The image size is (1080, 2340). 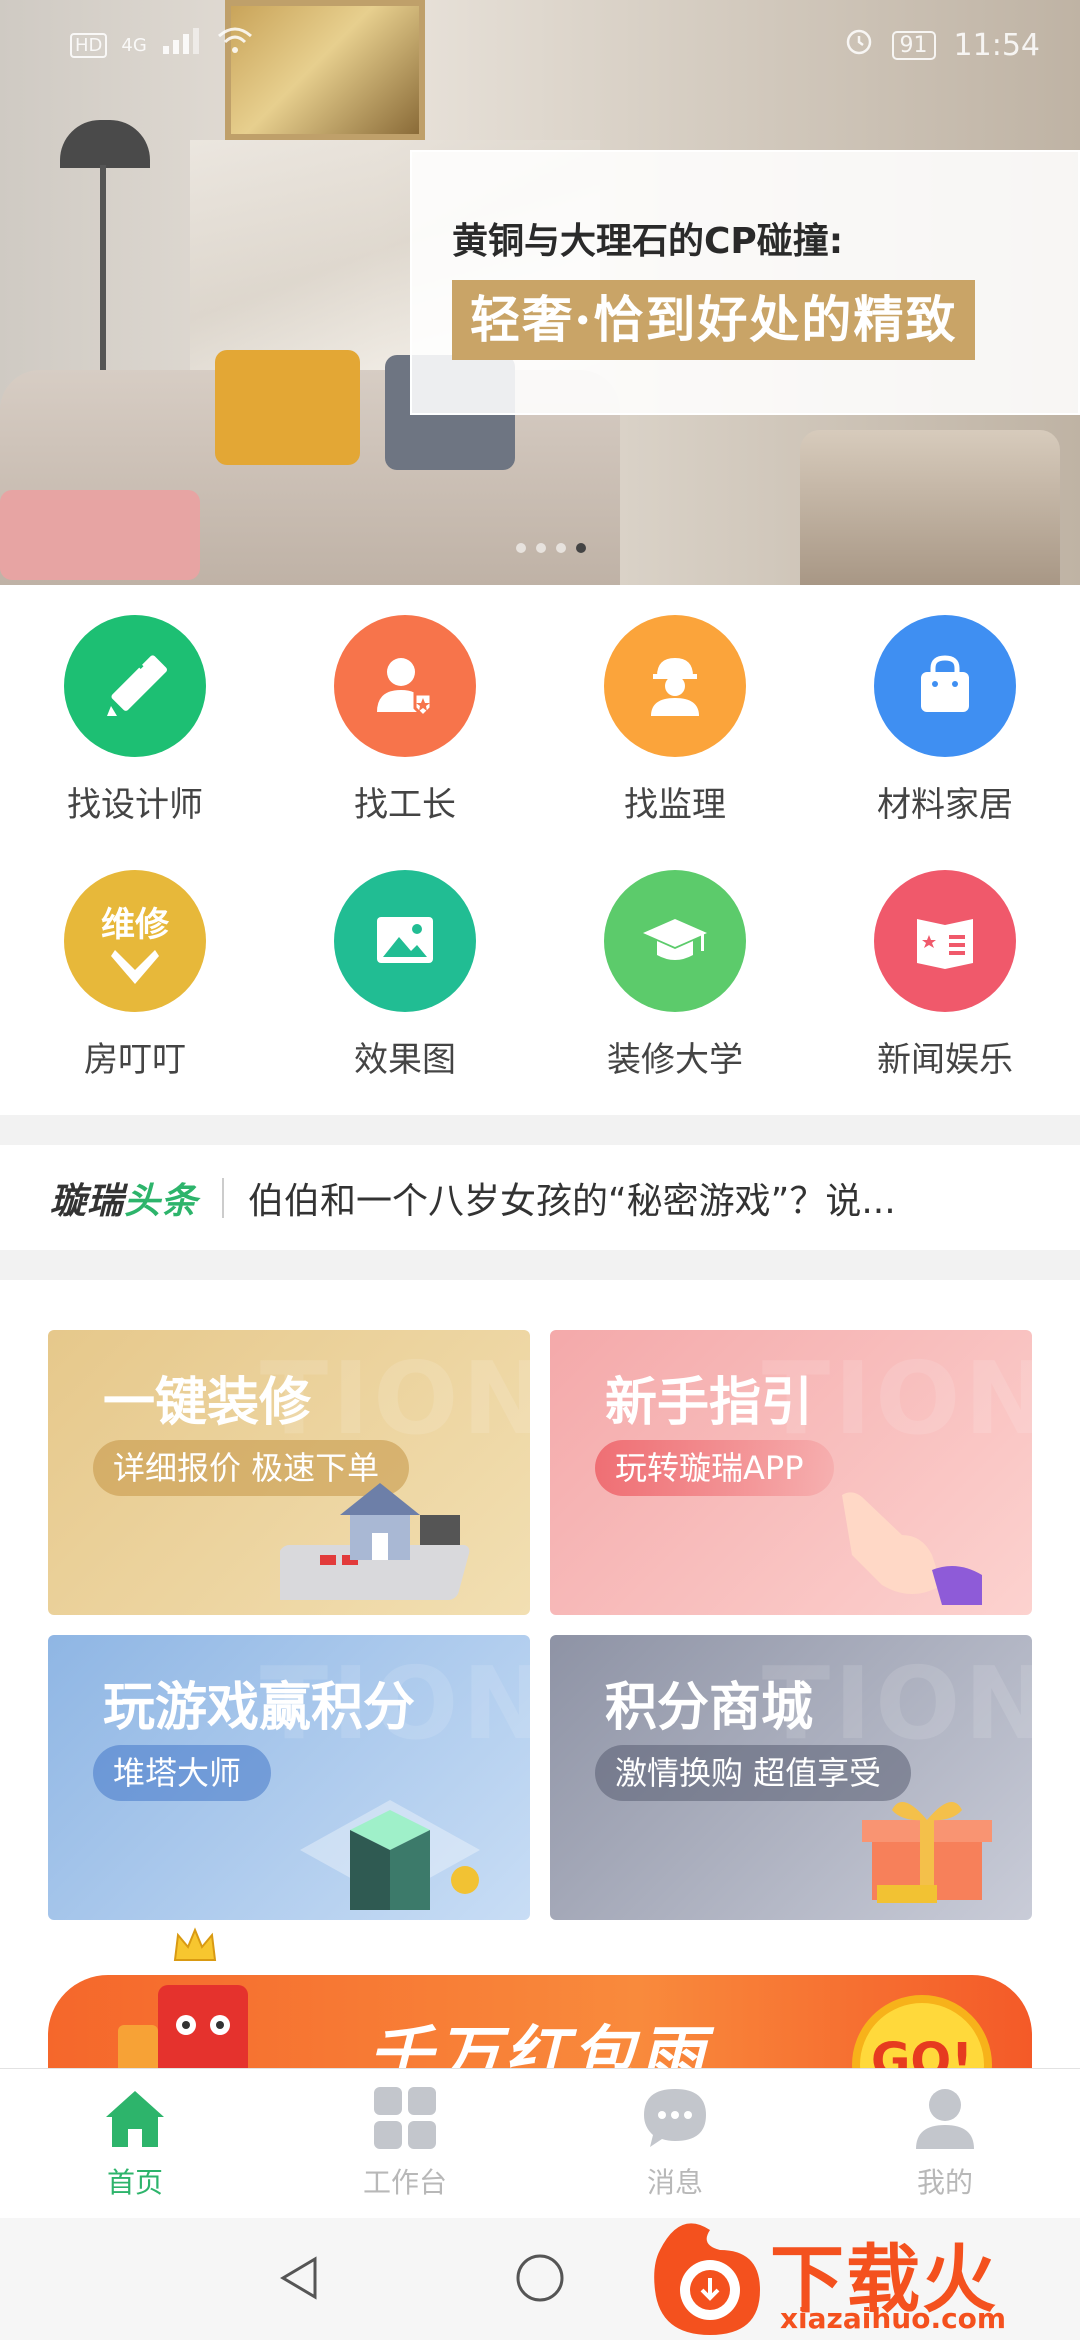 I want to click on grid-item-supervisor: 找监理, so click(x=675, y=710).